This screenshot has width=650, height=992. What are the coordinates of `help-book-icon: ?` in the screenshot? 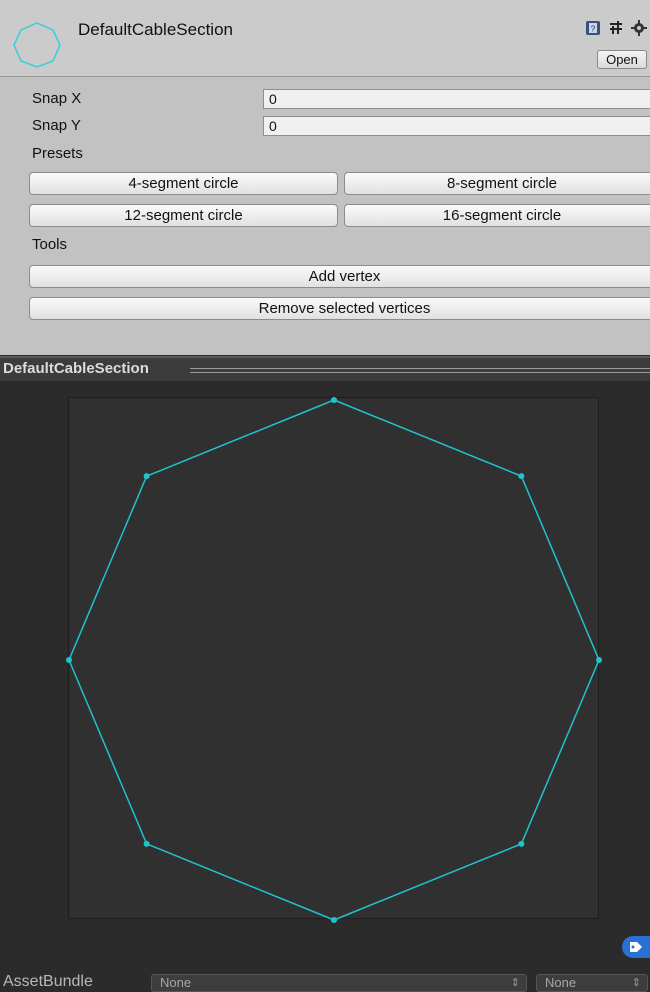 It's located at (593, 29).